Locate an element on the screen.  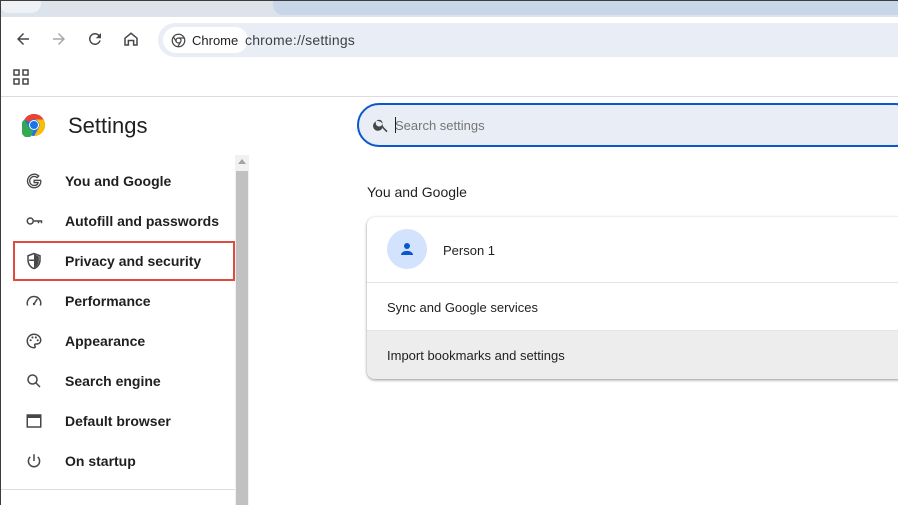
person-icon is located at coordinates (407, 249).